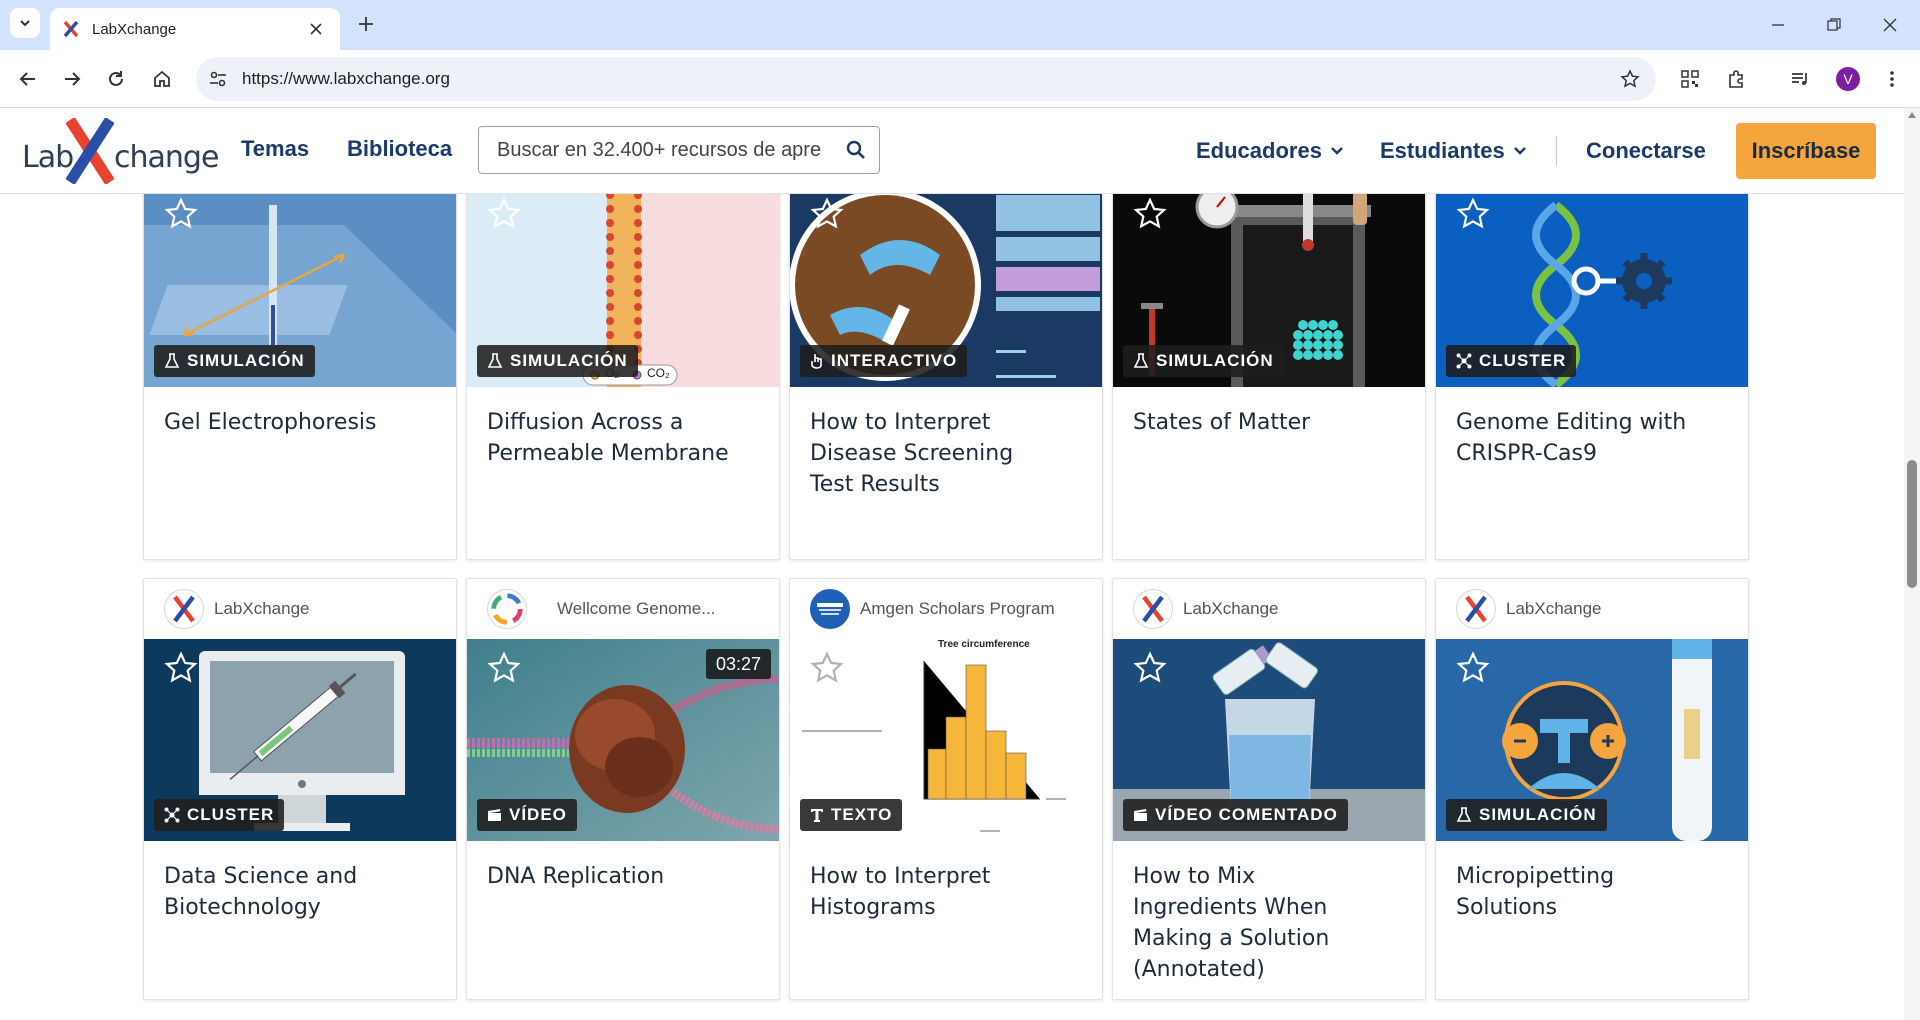  I want to click on search-input: Buscar en 32.400+ recursos de apre, so click(679, 150).